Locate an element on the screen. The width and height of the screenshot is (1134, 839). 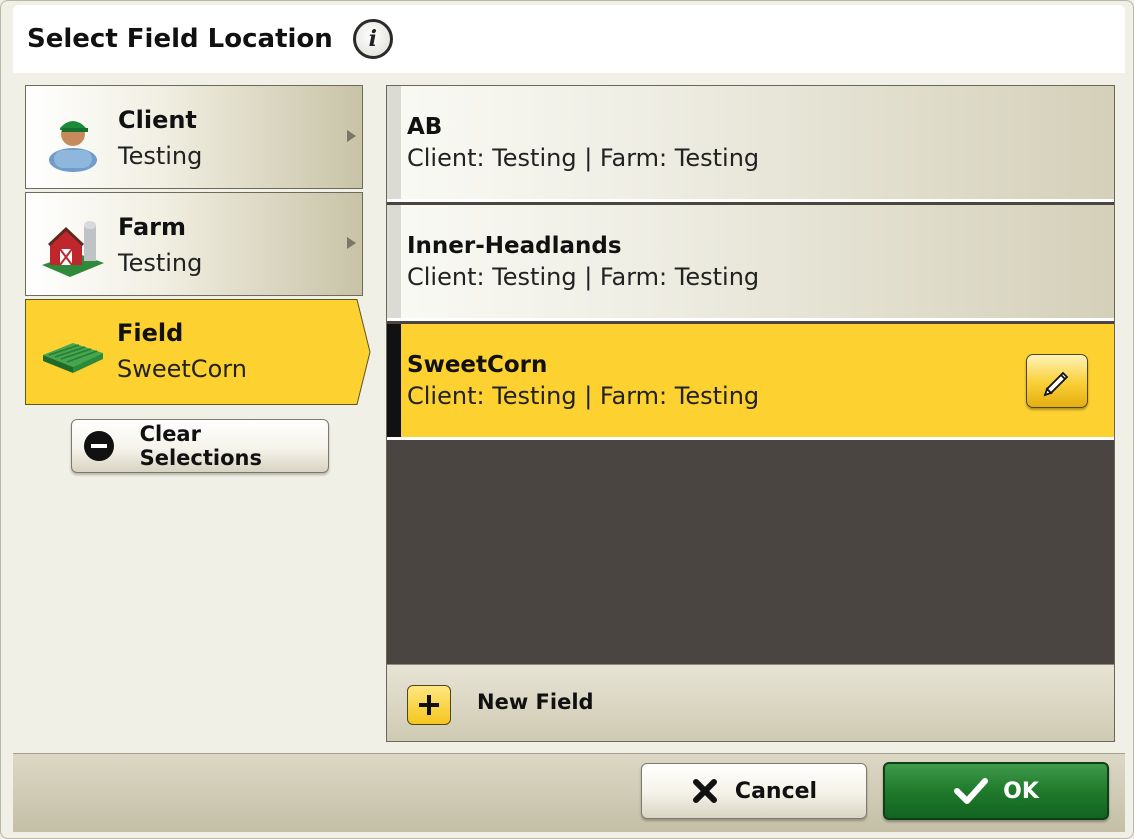
clear-selections-button: Clear Selections is located at coordinates (200, 446).